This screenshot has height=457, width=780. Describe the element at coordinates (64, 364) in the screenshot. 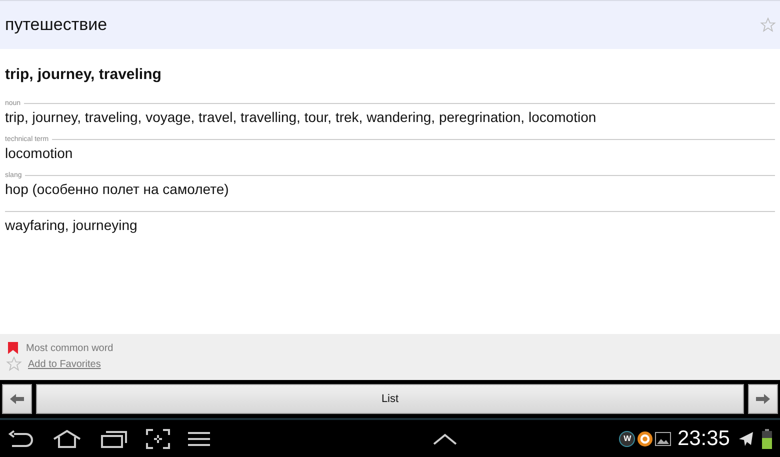

I see `add-to-favorites-link: Add to Favorites` at that location.